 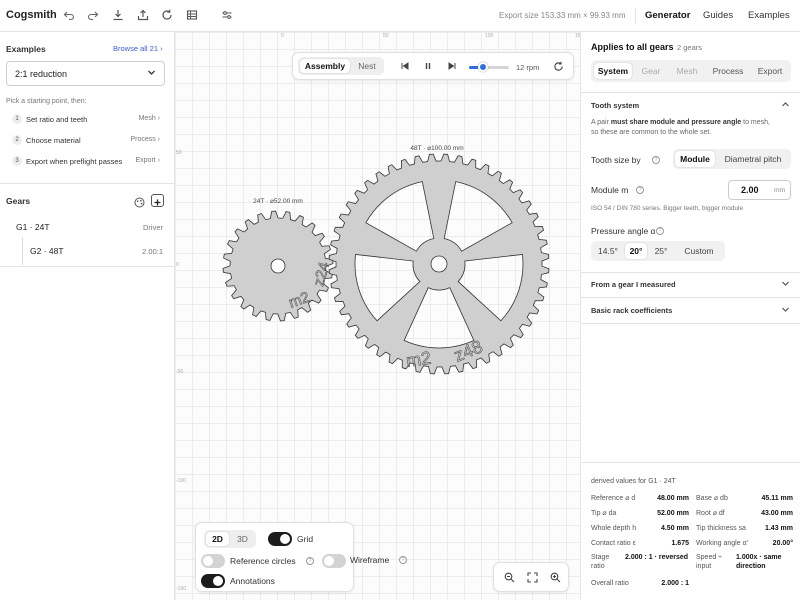 What do you see at coordinates (635, 16) in the screenshot?
I see `toolbar-divider` at bounding box center [635, 16].